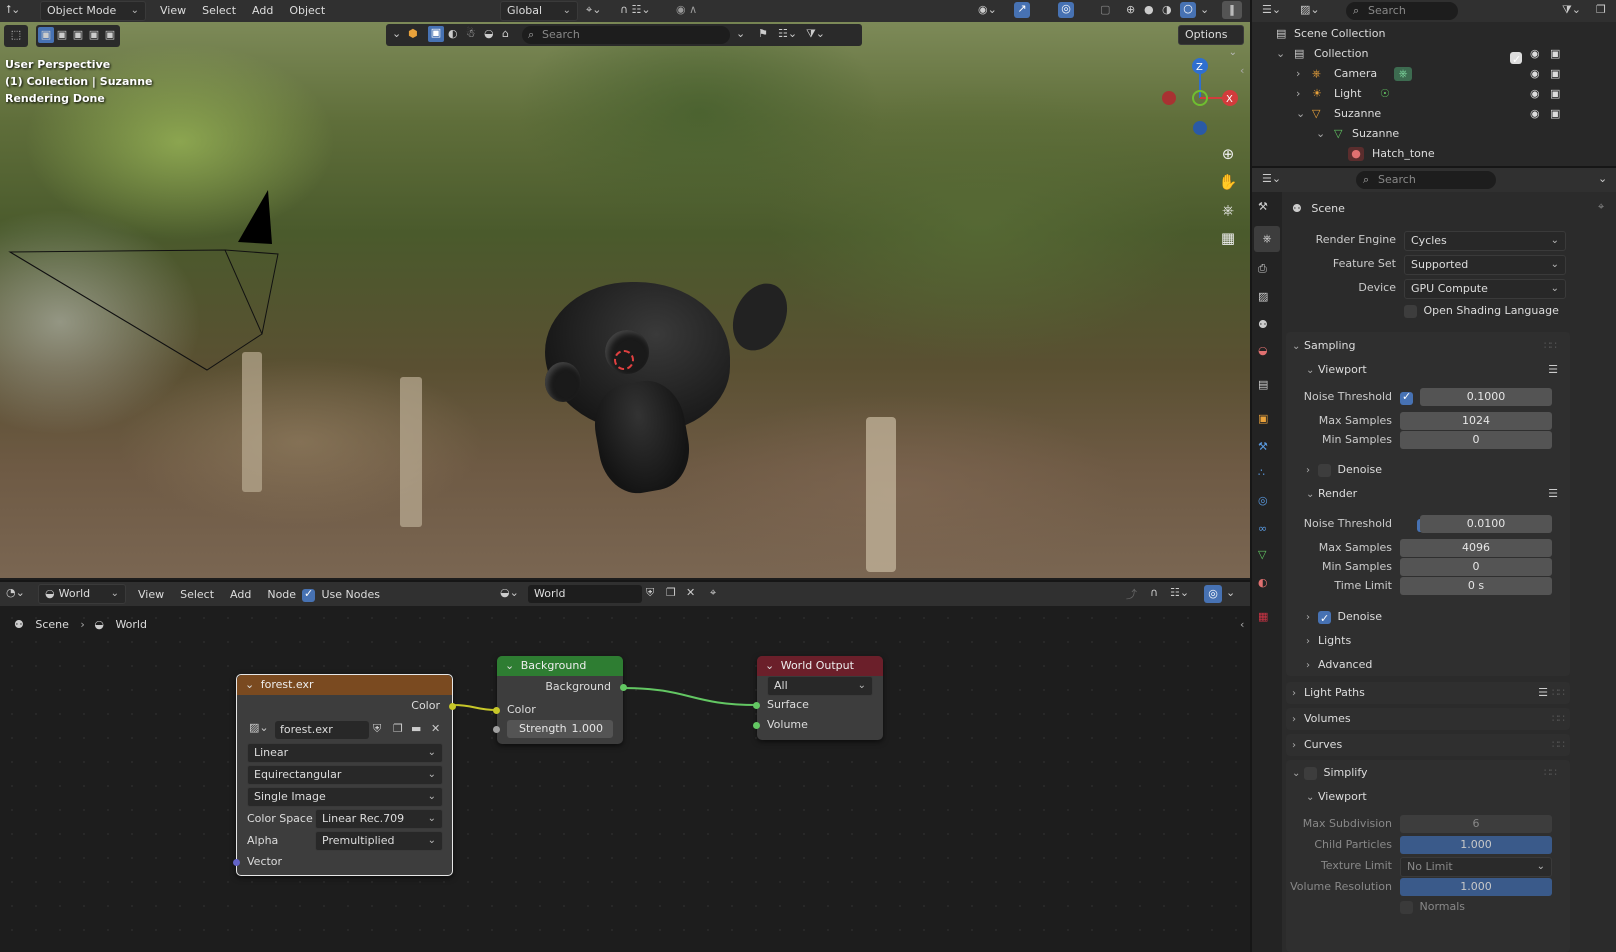  I want to click on texture-limit-dropdown: No Limit, so click(1476, 867).